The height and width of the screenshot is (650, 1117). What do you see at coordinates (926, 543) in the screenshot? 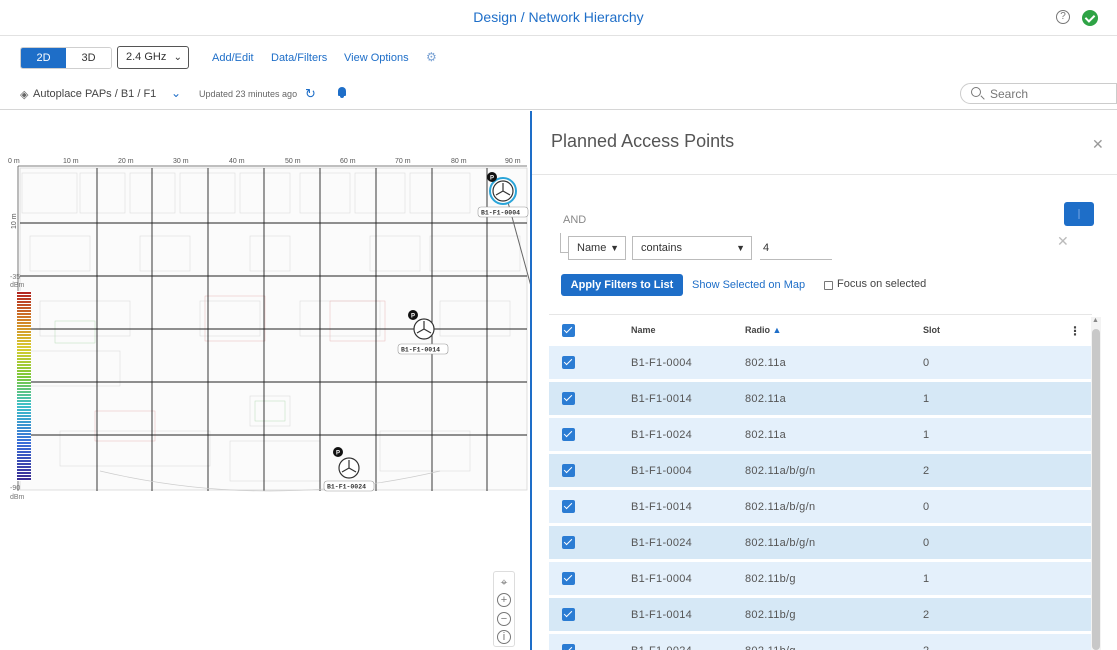
I see `cell-slot: 0` at bounding box center [926, 543].